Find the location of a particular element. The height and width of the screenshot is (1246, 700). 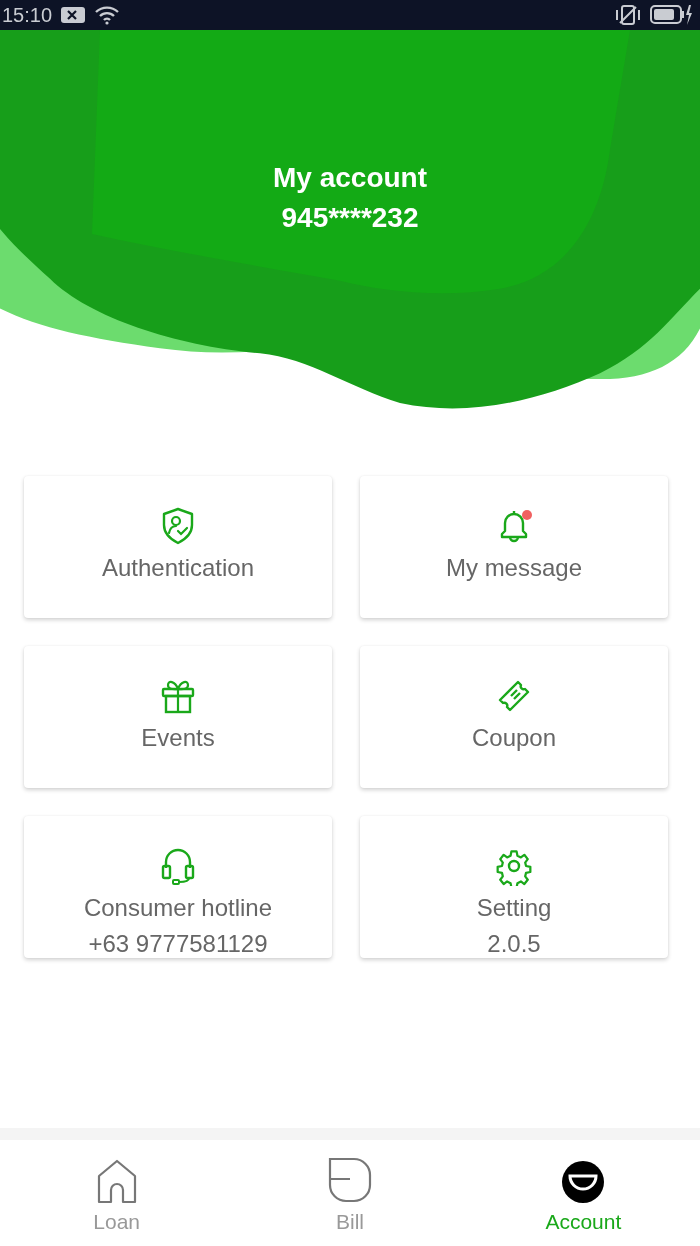

card-label: Coupon is located at coordinates (514, 738).